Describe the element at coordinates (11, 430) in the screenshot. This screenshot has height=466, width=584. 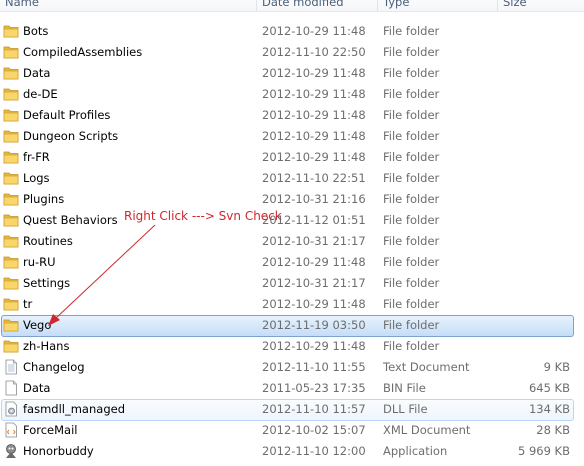
I see `xml-document-icon` at that location.